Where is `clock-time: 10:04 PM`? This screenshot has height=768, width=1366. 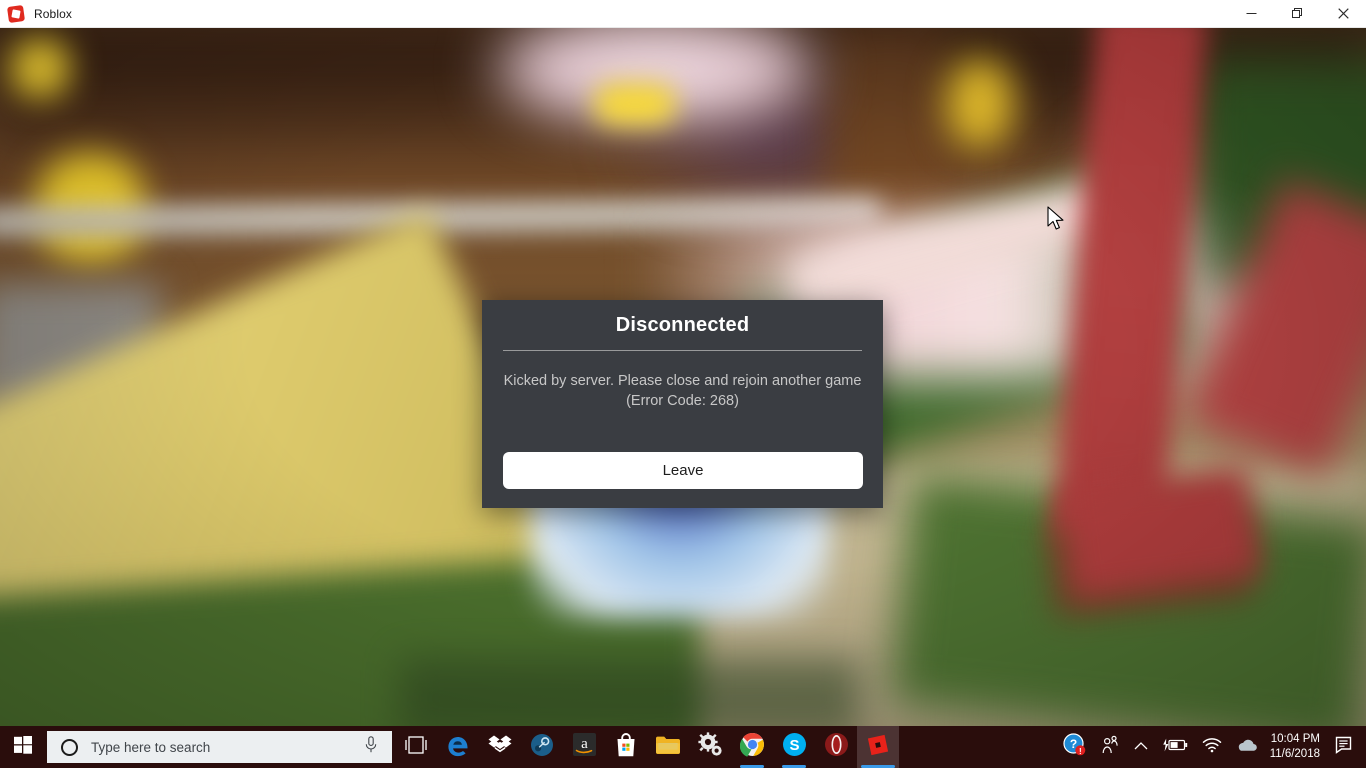 clock-time: 10:04 PM is located at coordinates (1295, 739).